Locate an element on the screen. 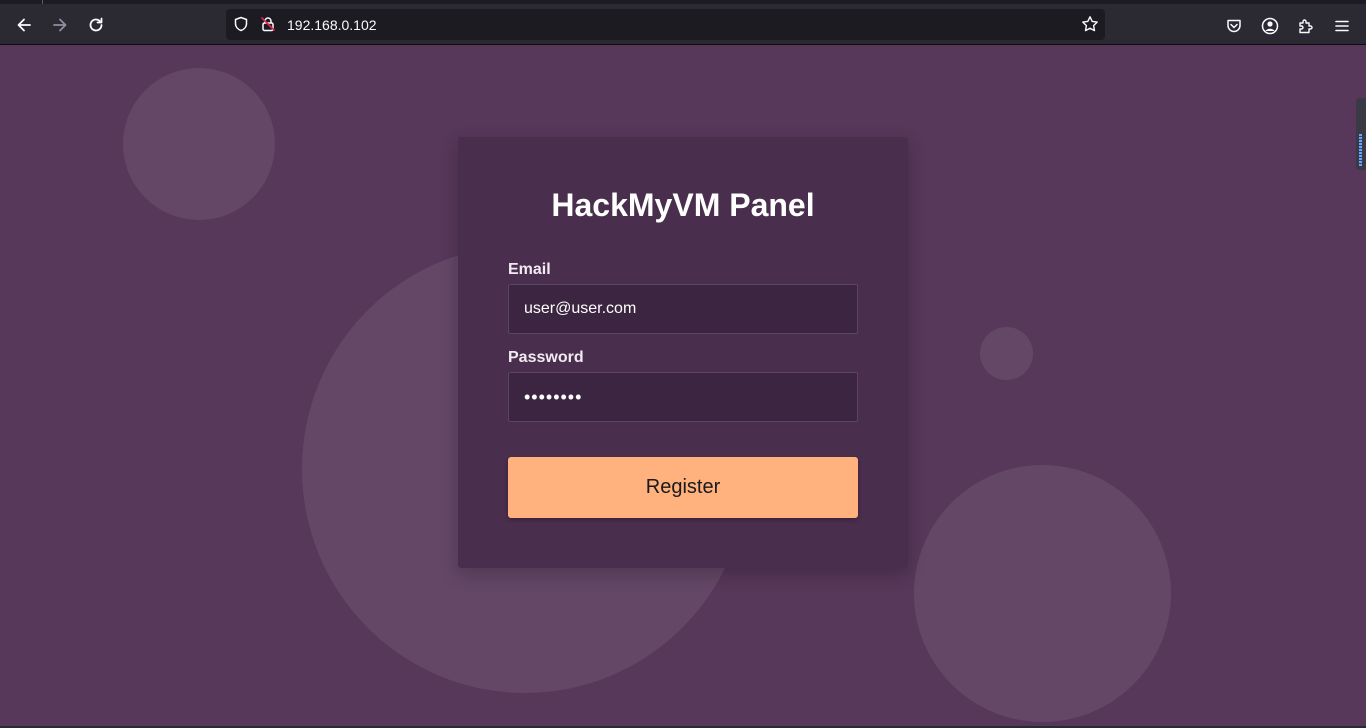 The width and height of the screenshot is (1366, 728). arrow-left-icon is located at coordinates (24, 25).